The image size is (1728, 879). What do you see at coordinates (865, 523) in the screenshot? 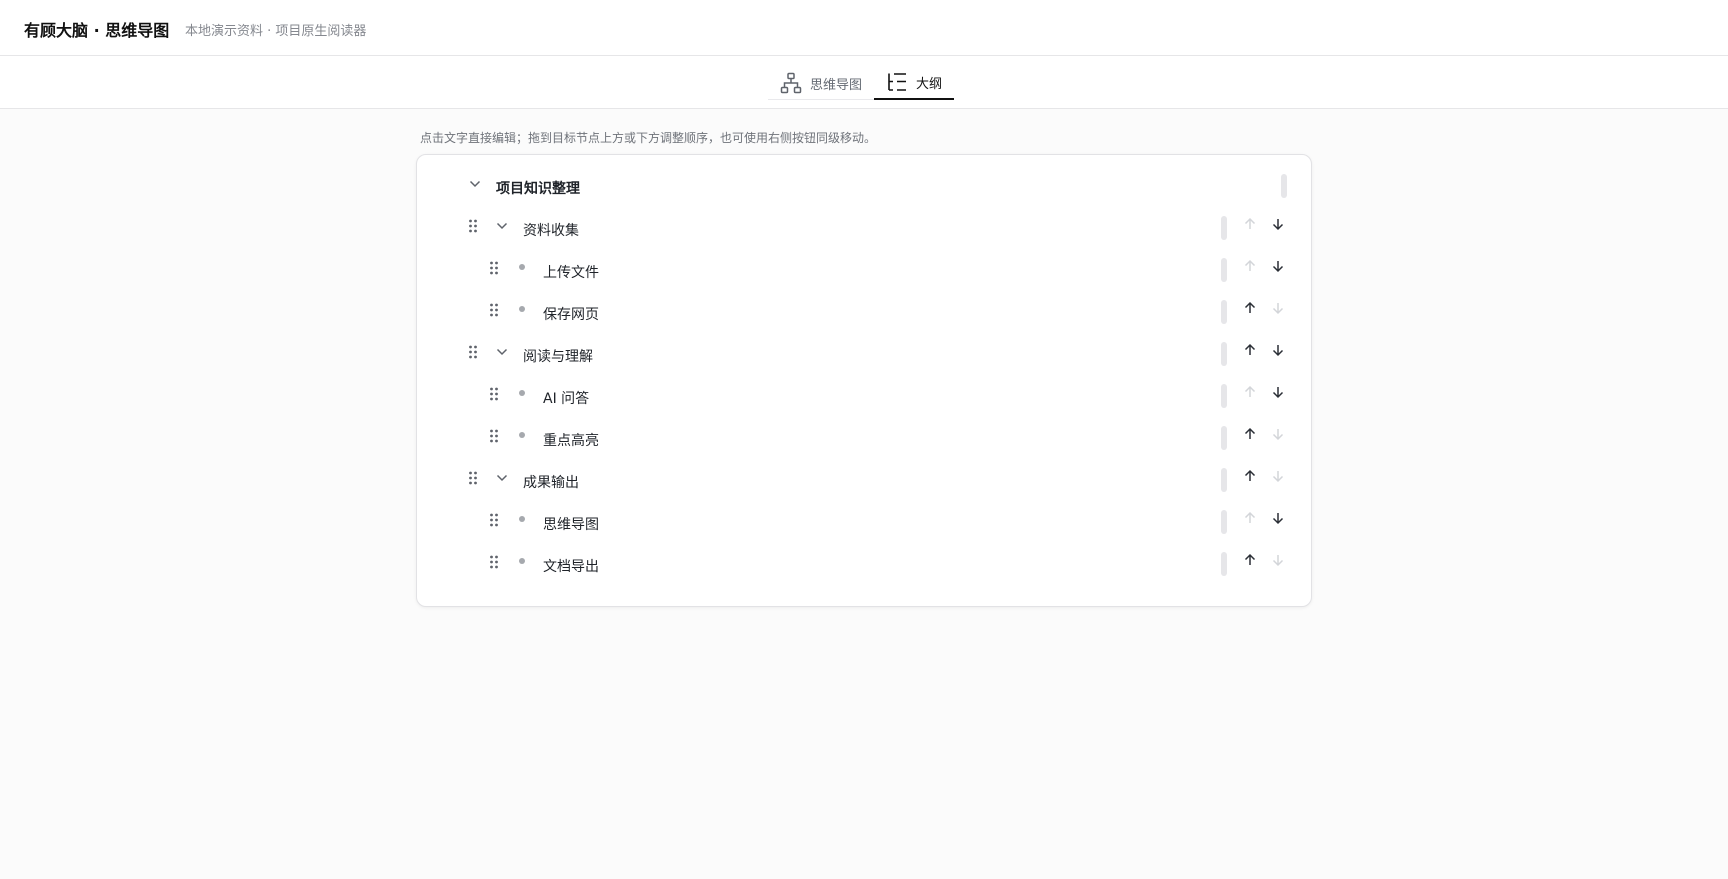
I see `outline-item-row: 思维导图` at bounding box center [865, 523].